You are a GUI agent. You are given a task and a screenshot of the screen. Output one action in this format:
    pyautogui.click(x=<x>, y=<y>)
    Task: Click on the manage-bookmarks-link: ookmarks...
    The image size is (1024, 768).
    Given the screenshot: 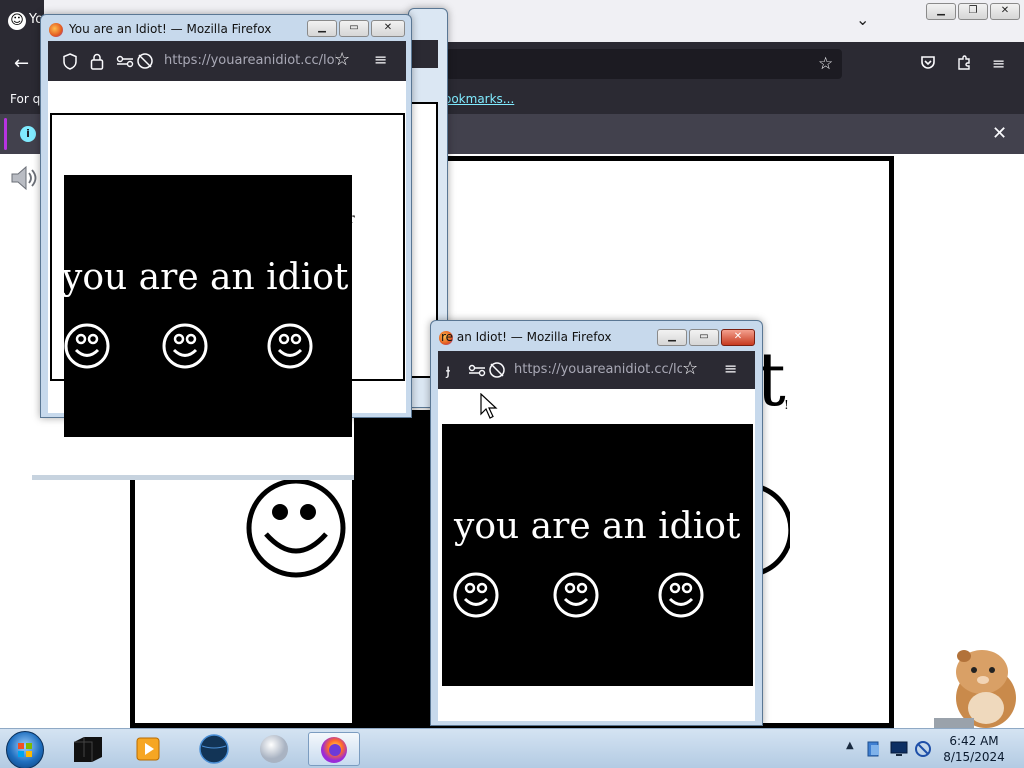 What is the action you would take?
    pyautogui.click(x=479, y=99)
    